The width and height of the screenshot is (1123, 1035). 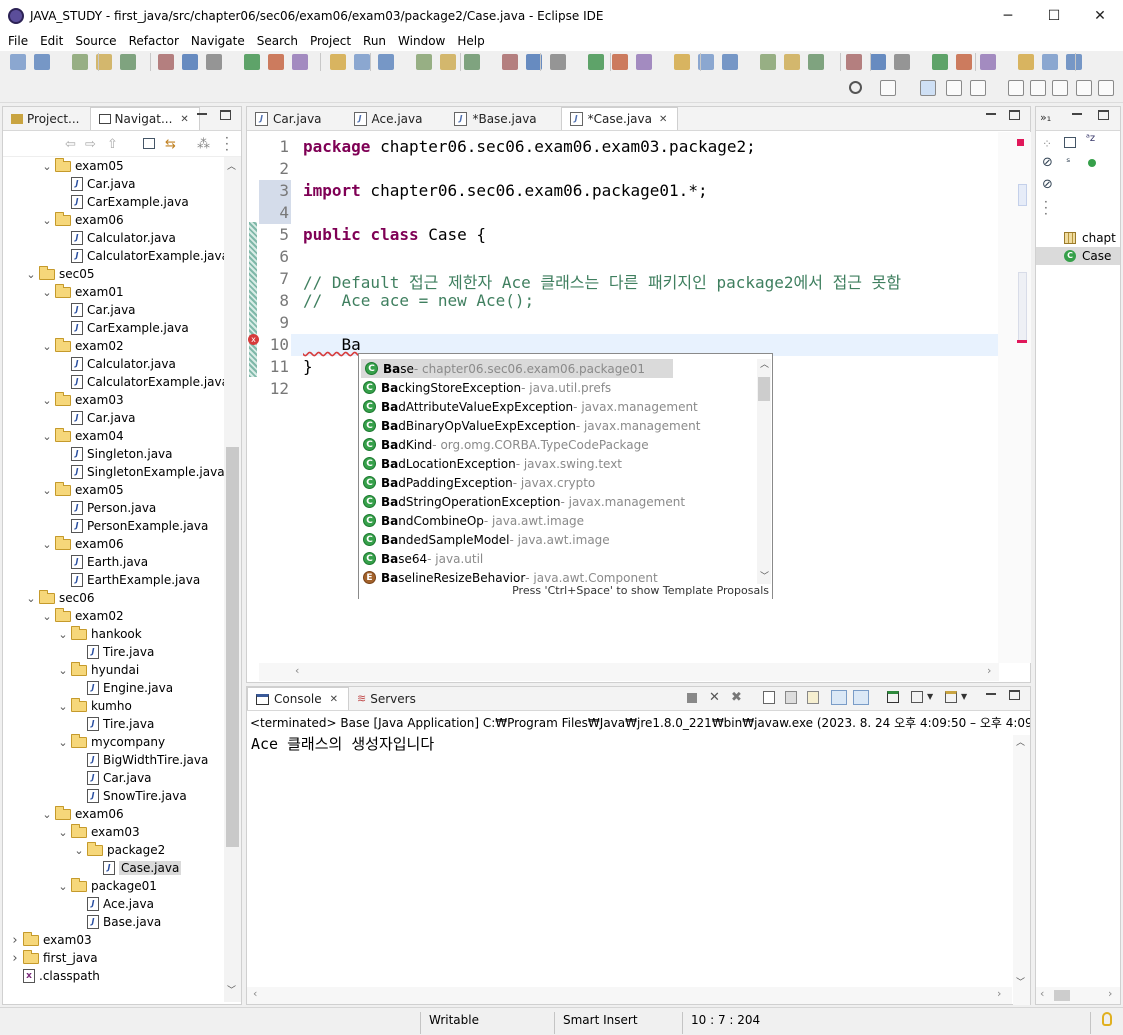 I want to click on block-select-icon, so click(x=792, y=62).